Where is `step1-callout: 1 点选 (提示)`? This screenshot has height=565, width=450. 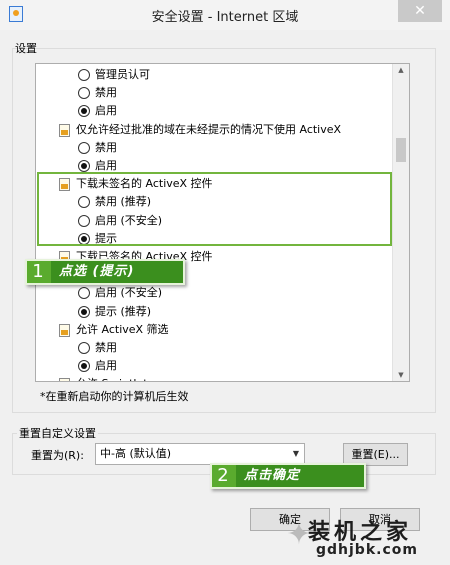 step1-callout: 1 点选 (提示) is located at coordinates (105, 272).